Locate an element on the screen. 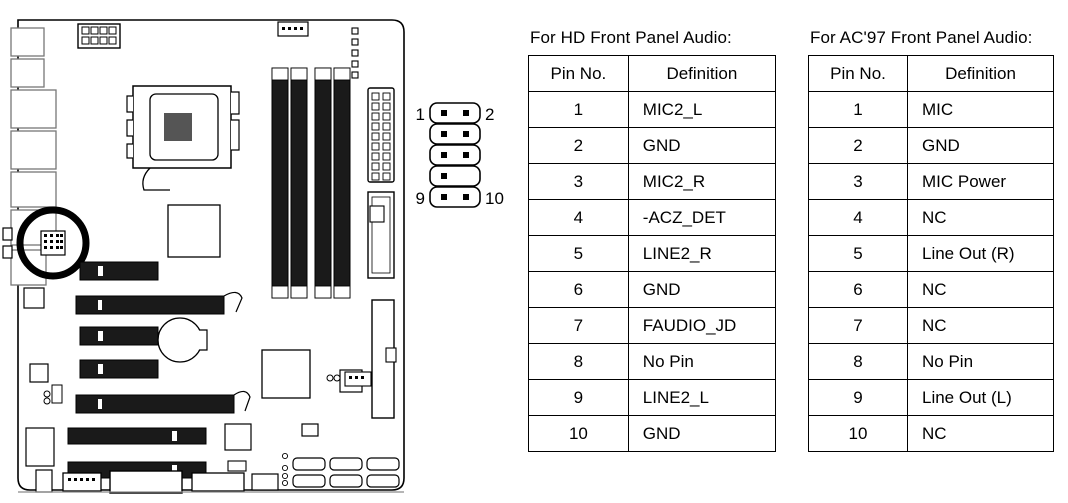  cell-definition: LINE2_L is located at coordinates (702, 397).